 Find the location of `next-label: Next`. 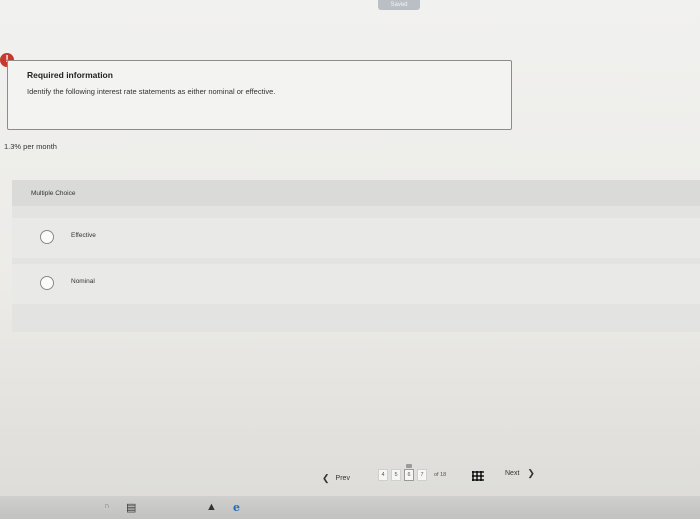

next-label: Next is located at coordinates (512, 473).